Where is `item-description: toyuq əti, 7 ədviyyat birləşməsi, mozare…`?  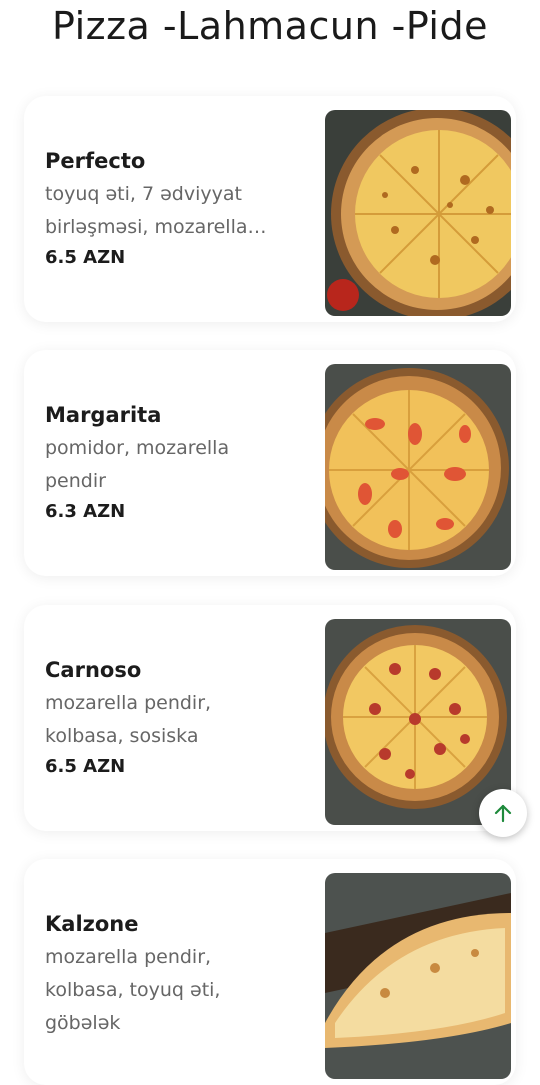
item-description: toyuq əti, 7 ədviyyat birləşməsi, mozare… is located at coordinates (146, 210).